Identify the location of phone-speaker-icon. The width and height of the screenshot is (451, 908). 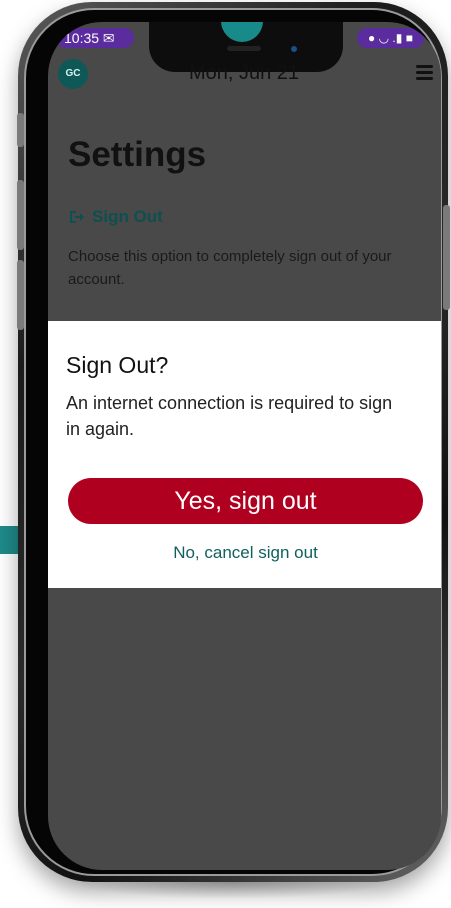
(244, 48).